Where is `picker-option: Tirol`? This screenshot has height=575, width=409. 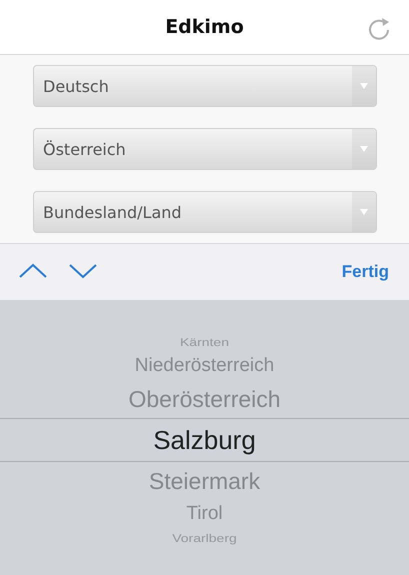
picker-option: Tirol is located at coordinates (204, 514).